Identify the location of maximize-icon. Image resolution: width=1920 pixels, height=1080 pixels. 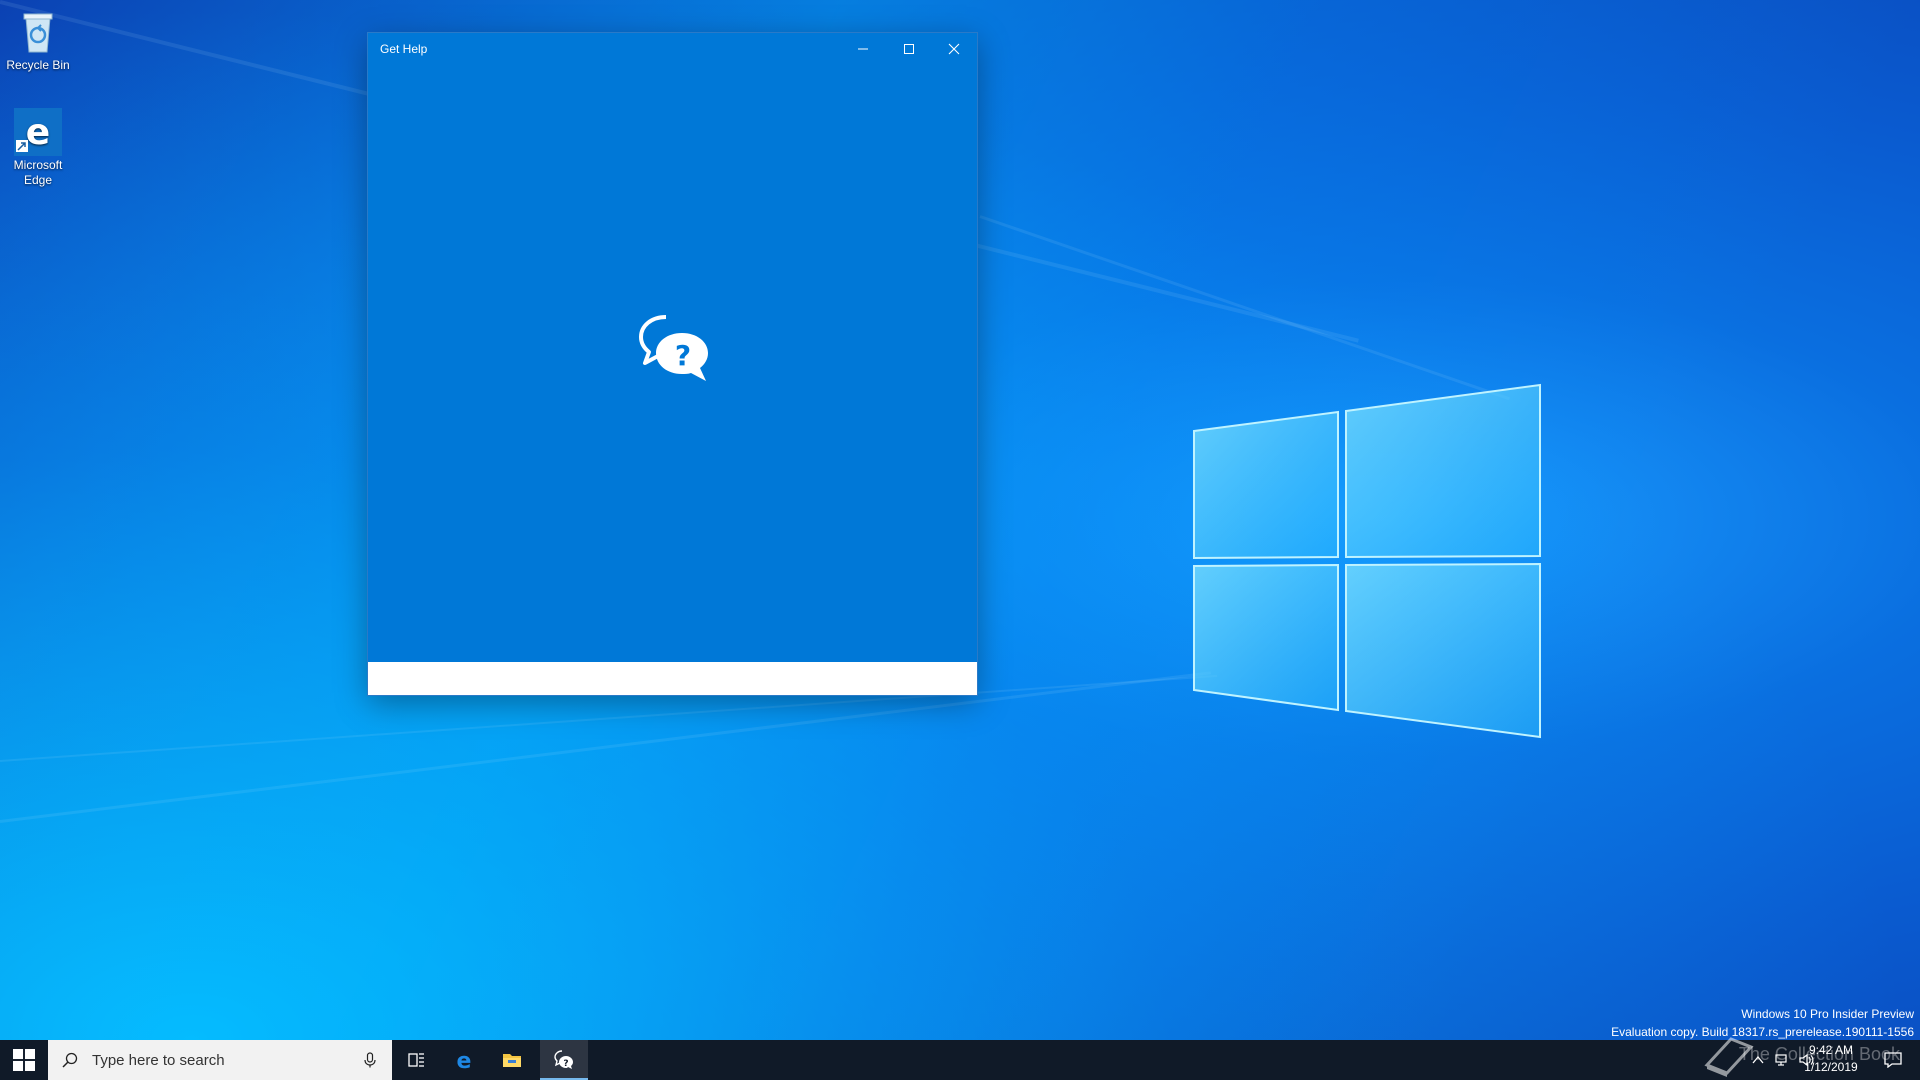
(909, 49).